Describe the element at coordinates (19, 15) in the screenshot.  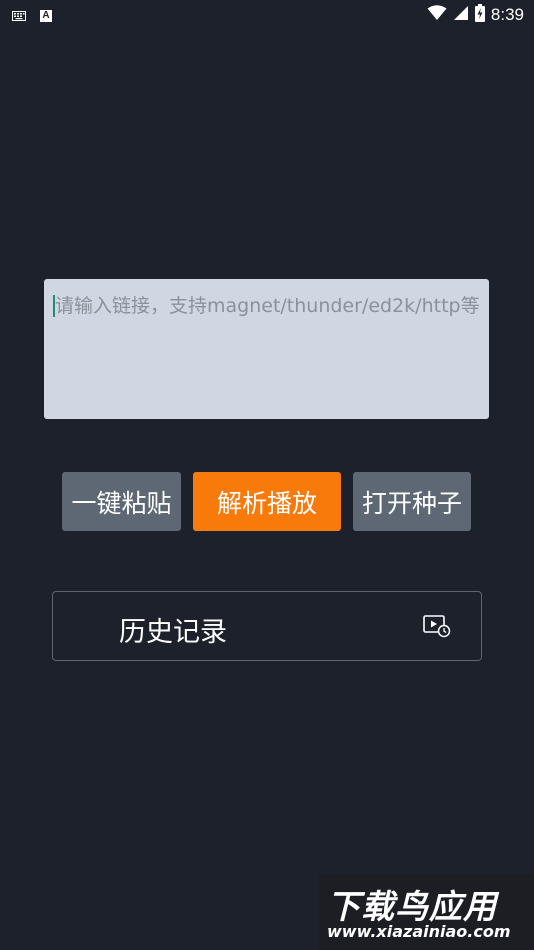
I see `keyboard-icon` at that location.